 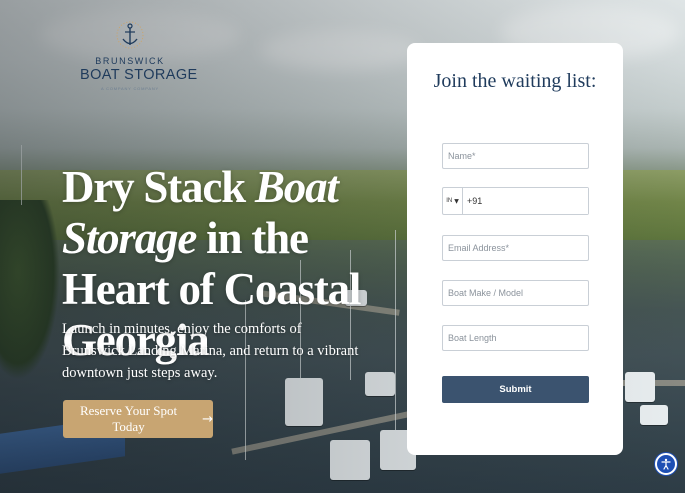 What do you see at coordinates (139, 54) in the screenshot?
I see `brand-logo: BRUNSWICK BOAT STORAGE A COMPANY COMPANY` at bounding box center [139, 54].